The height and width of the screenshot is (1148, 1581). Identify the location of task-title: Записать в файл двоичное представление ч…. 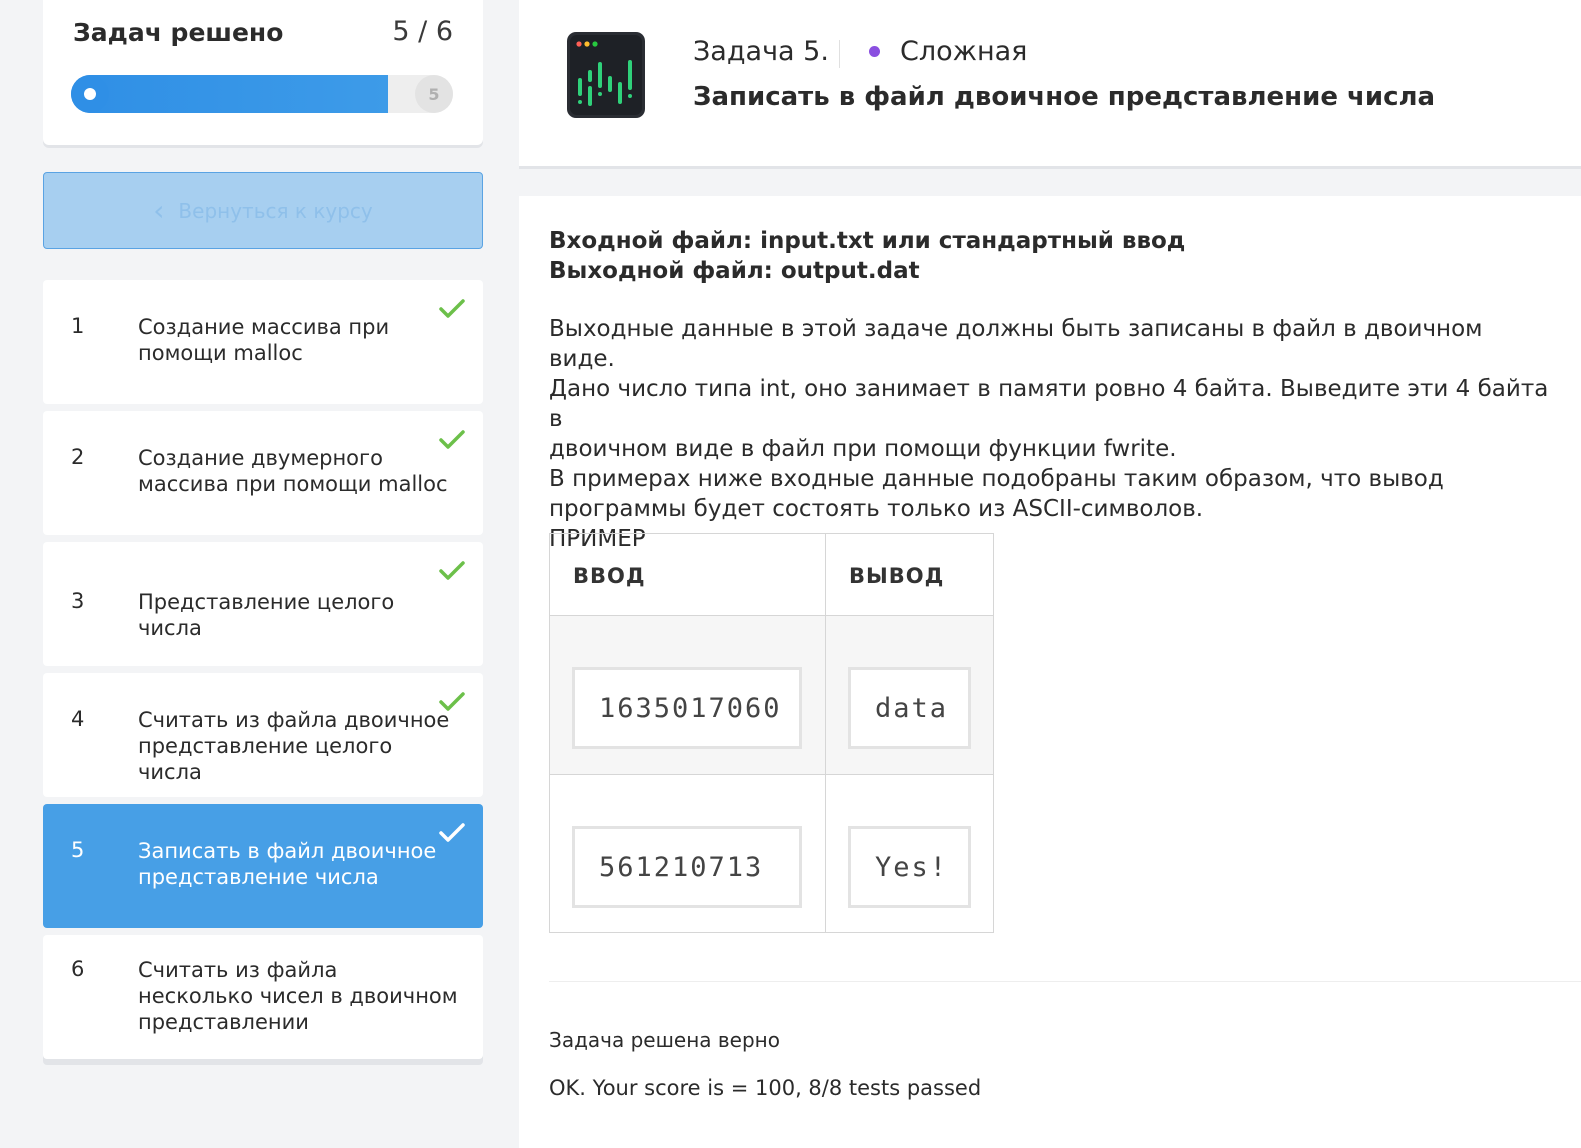
(287, 864).